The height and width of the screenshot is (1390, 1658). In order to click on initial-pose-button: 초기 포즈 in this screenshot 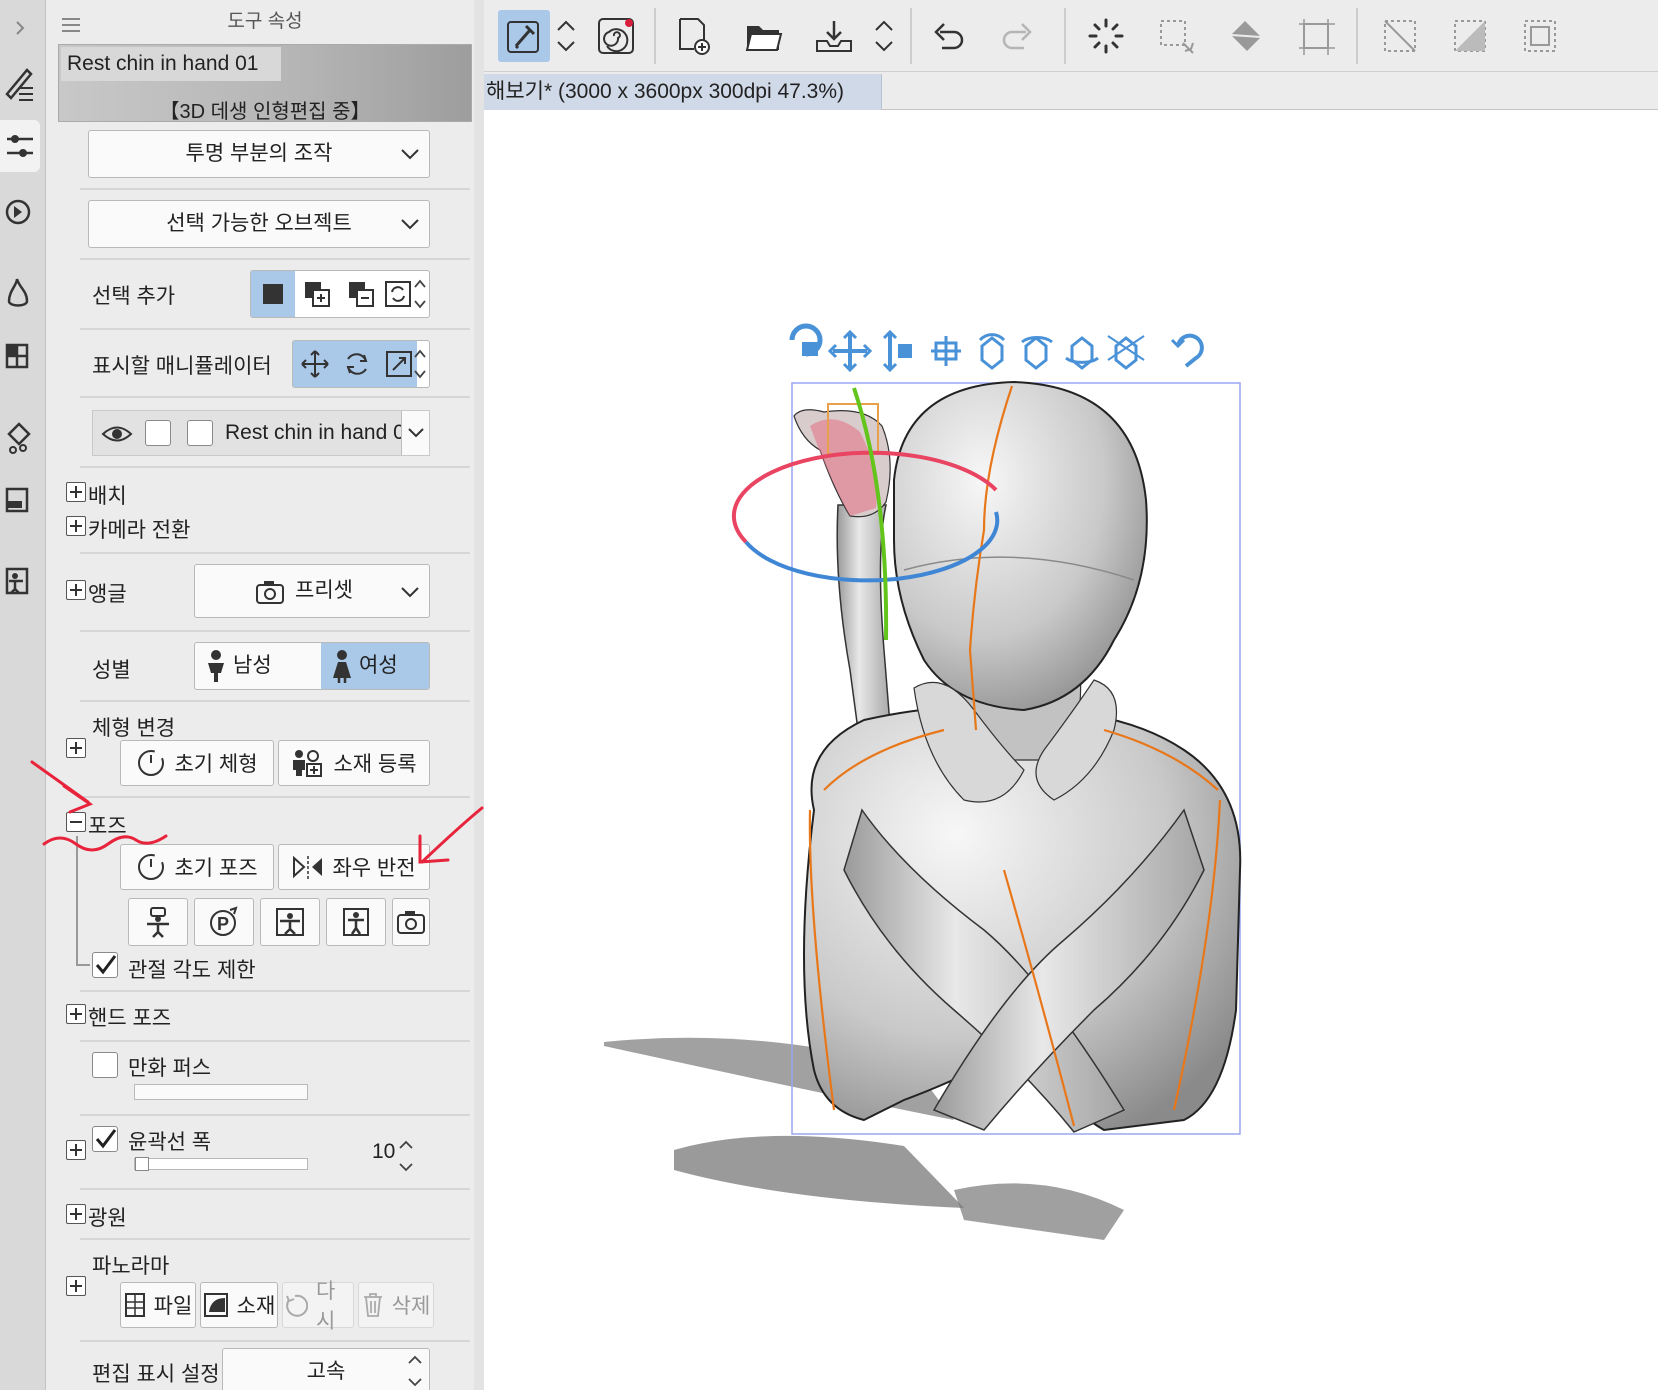, I will do `click(197, 867)`.